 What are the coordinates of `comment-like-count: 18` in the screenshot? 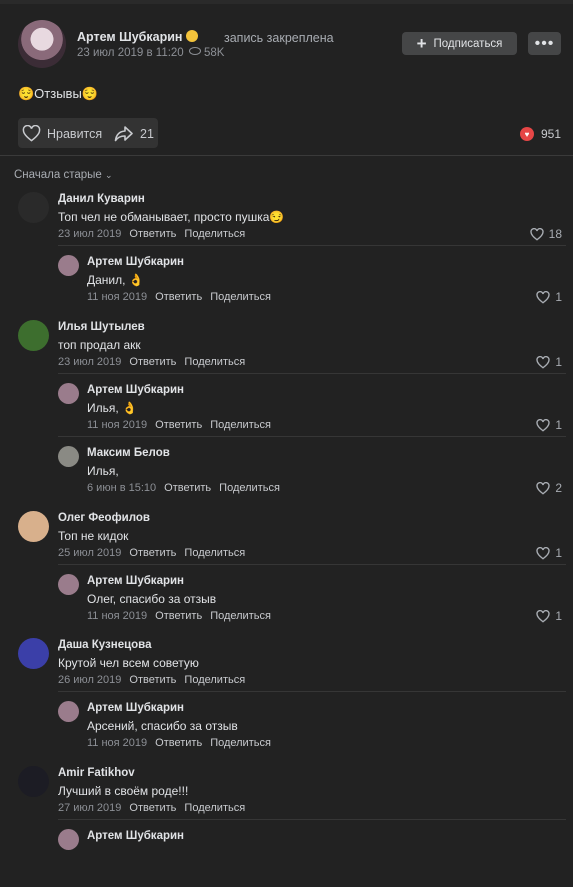 It's located at (555, 234).